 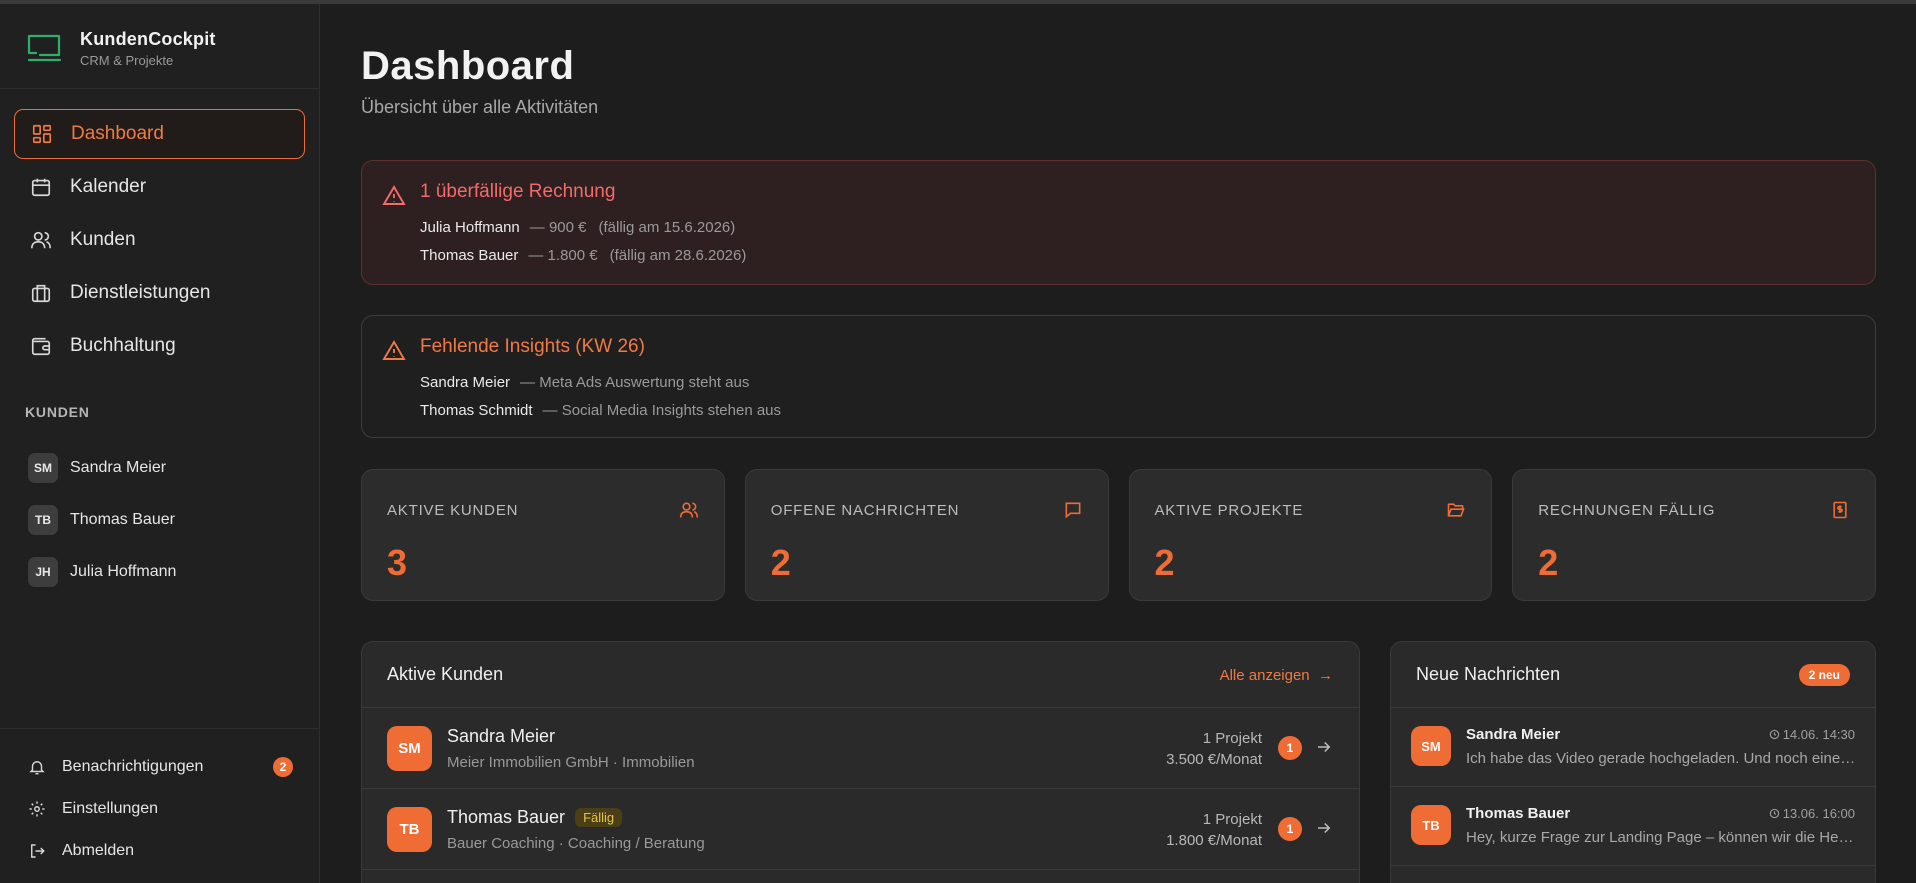 I want to click on nav-item-dashboard: Dashboard, so click(x=159, y=134).